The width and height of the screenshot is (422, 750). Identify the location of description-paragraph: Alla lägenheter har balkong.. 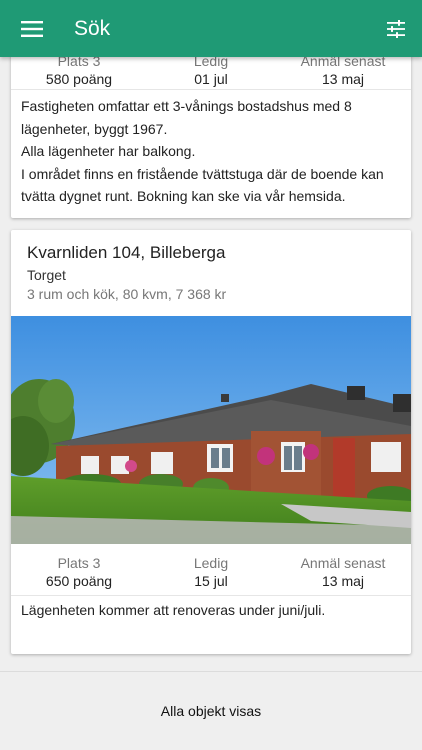
(108, 151).